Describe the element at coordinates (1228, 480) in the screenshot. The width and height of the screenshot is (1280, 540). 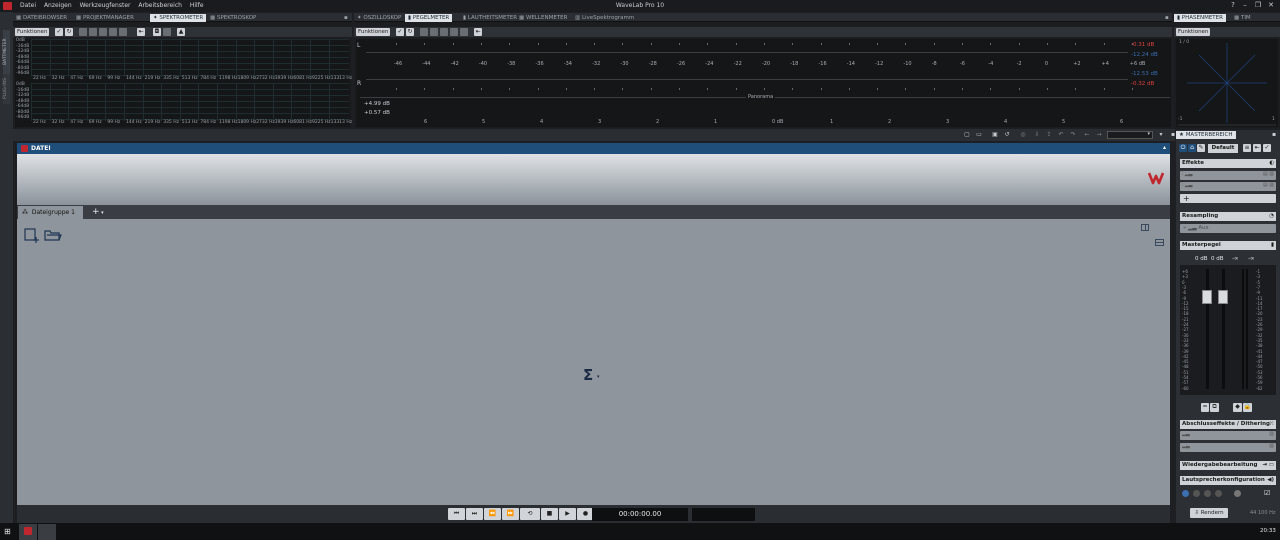
I see `speaker-config-header: Lautsprecherkonfiguration ◀)` at that location.